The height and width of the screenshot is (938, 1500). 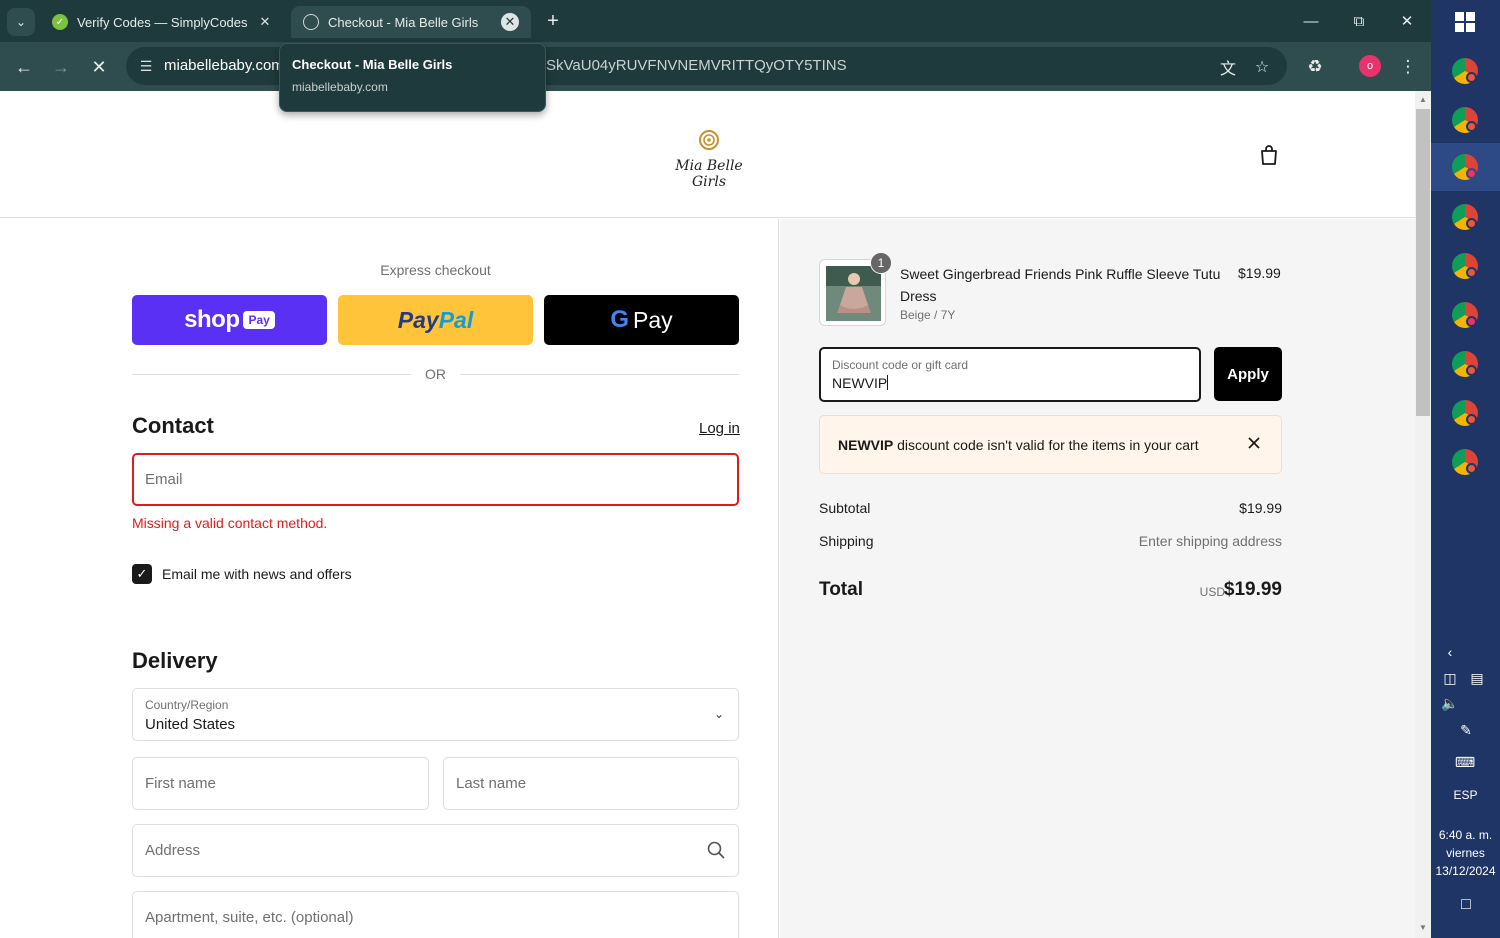 I want to click on address-field: Address, so click(x=435, y=850).